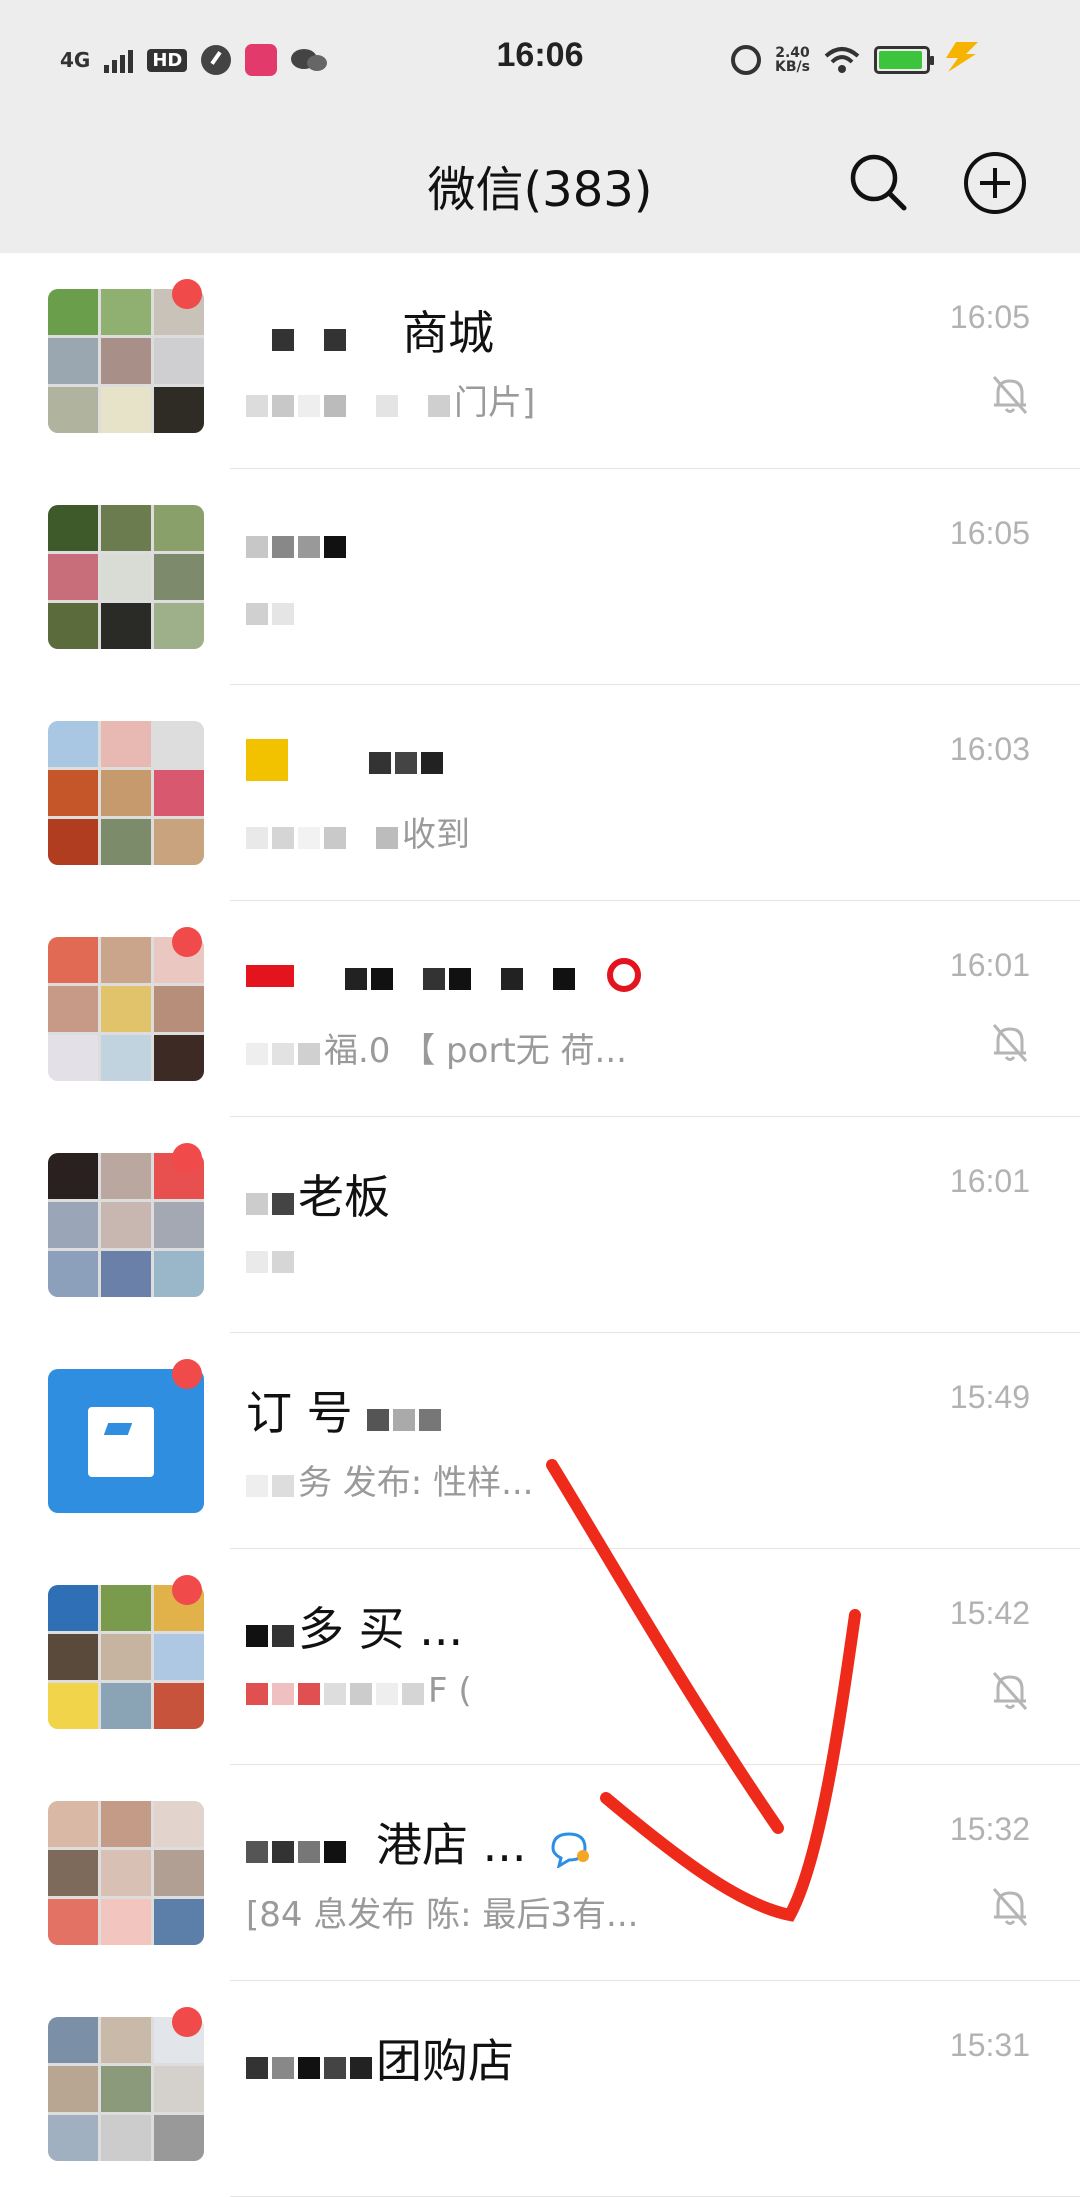 The width and height of the screenshot is (1080, 2197). I want to click on chat-preview: 收到, so click(358, 832).